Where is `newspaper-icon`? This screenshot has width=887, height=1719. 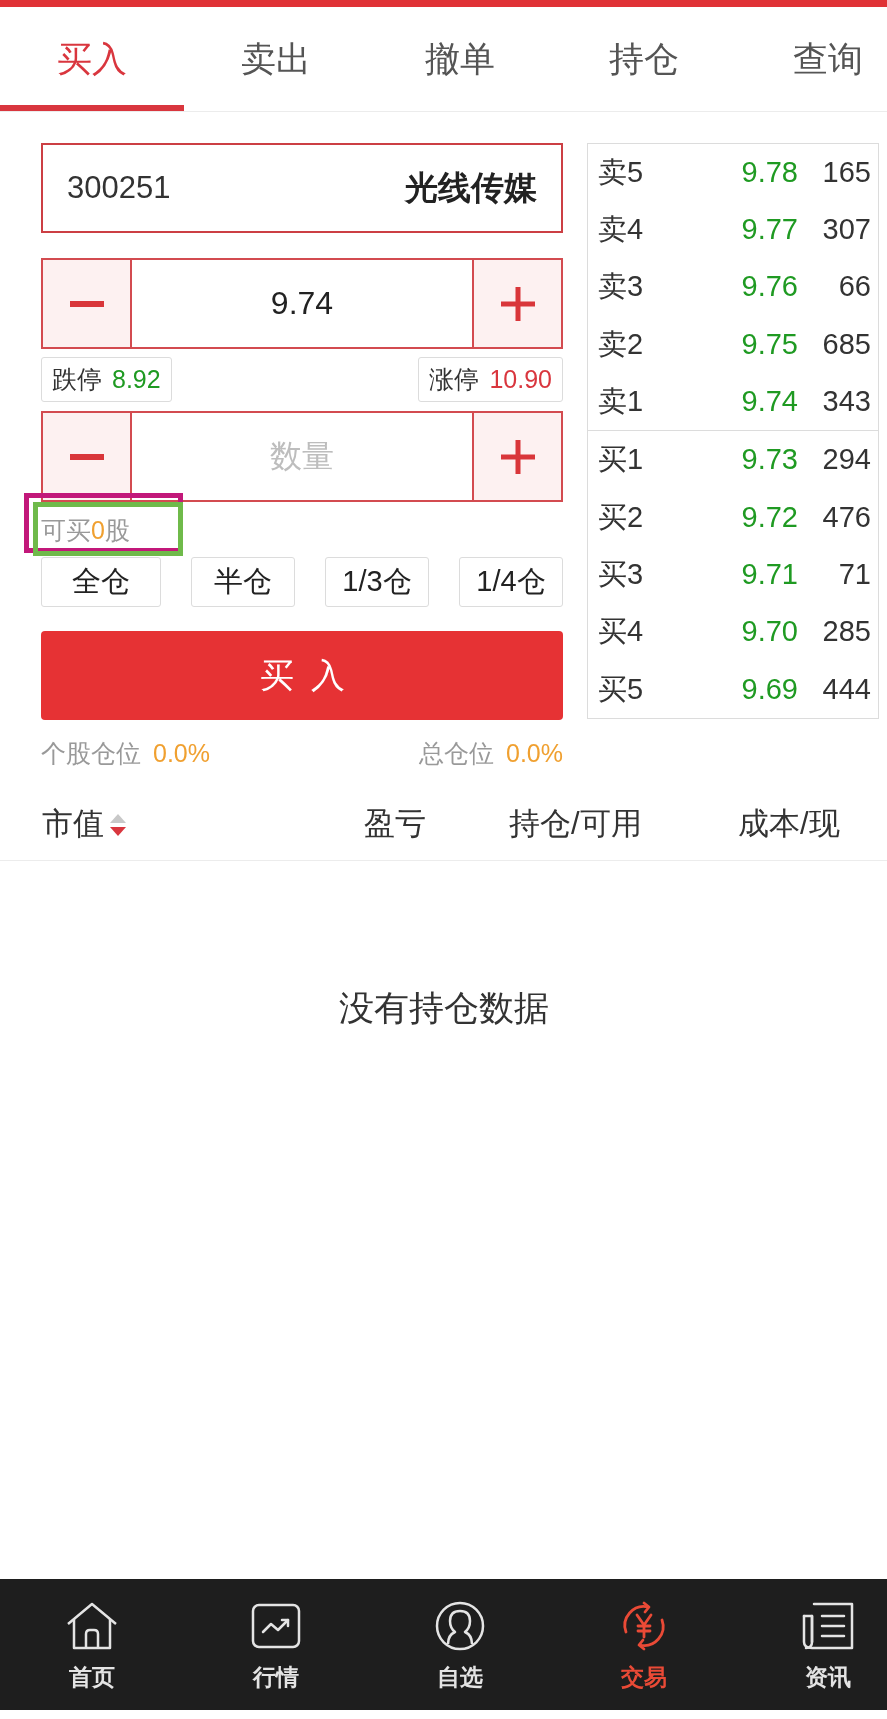
newspaper-icon is located at coordinates (828, 1626).